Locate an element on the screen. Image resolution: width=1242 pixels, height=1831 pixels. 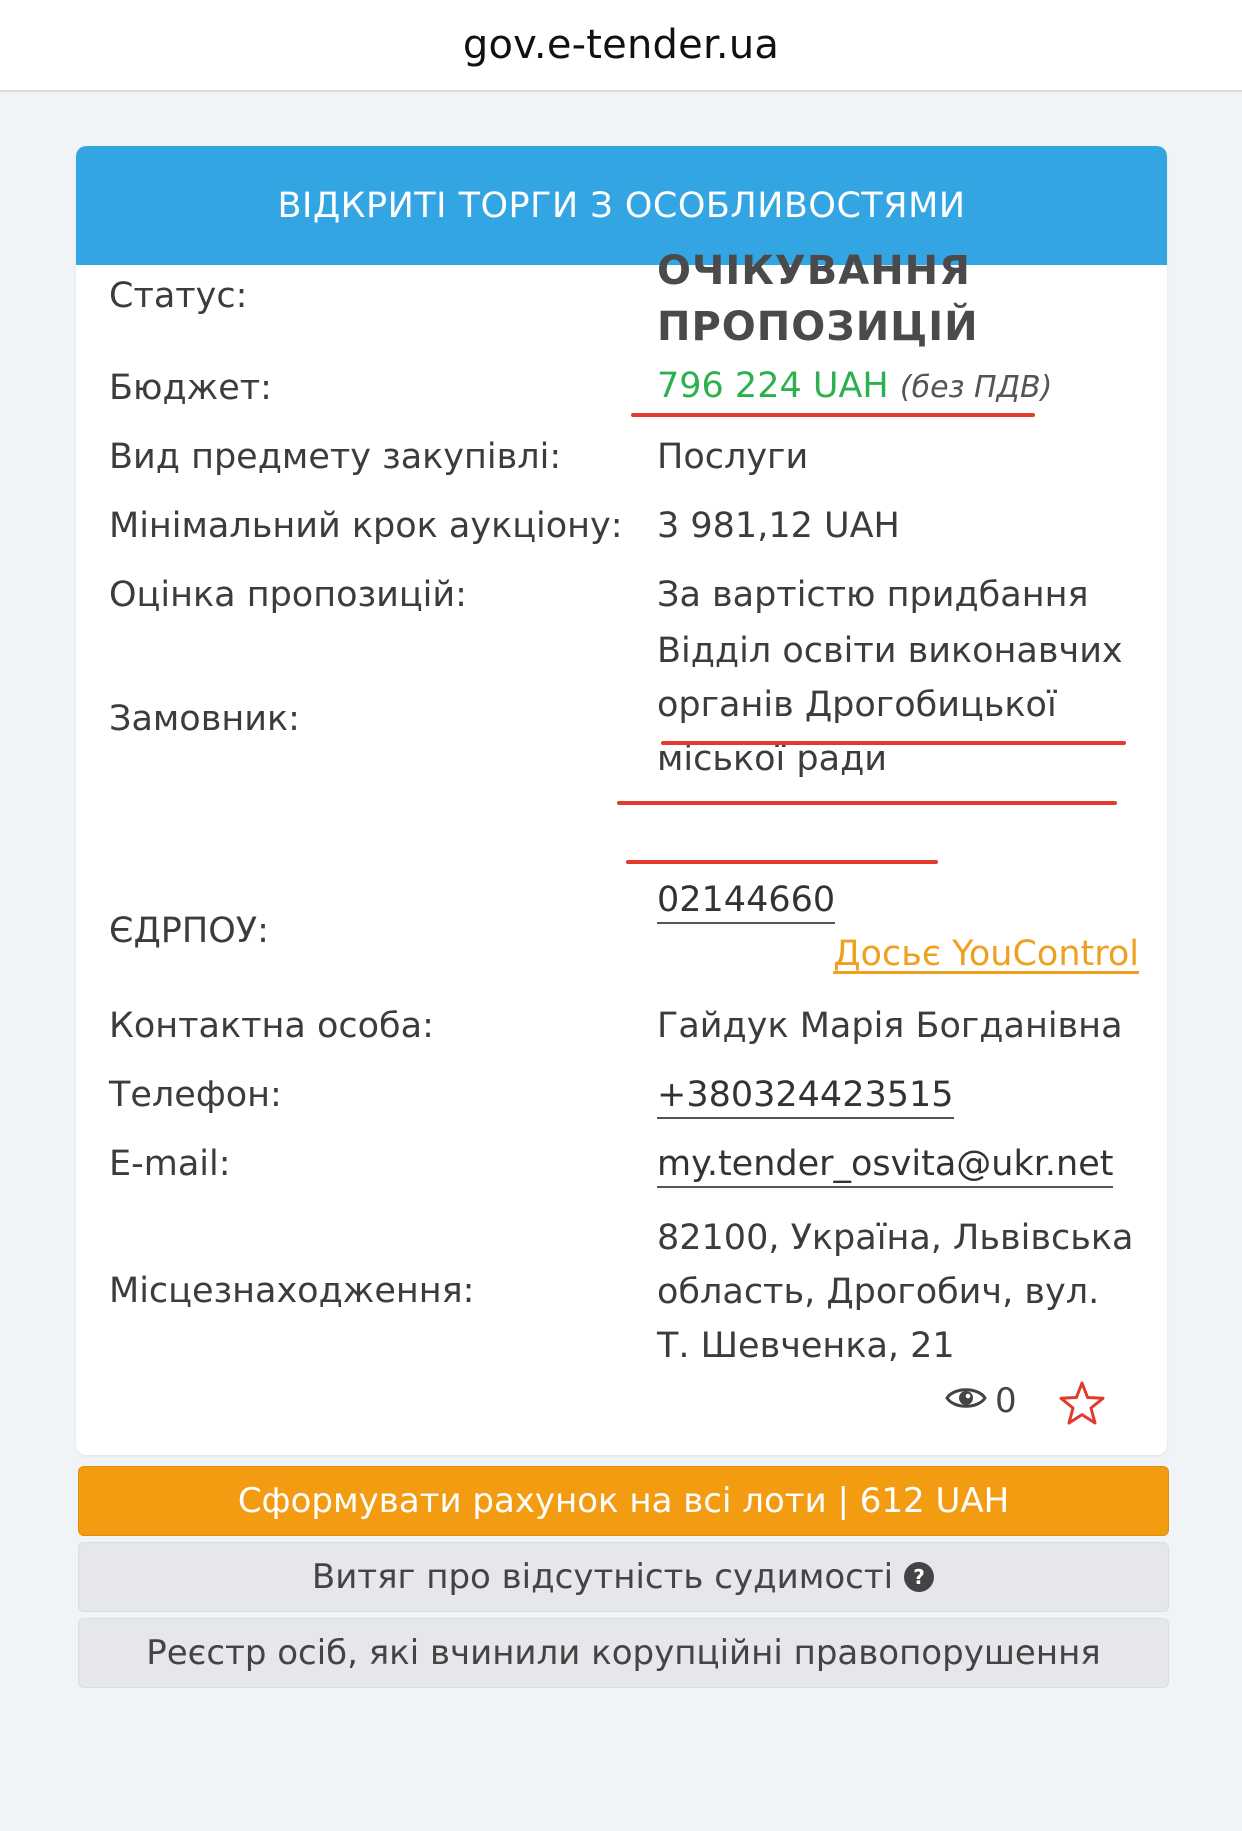
email-label: E-mail: is located at coordinates (170, 1164).